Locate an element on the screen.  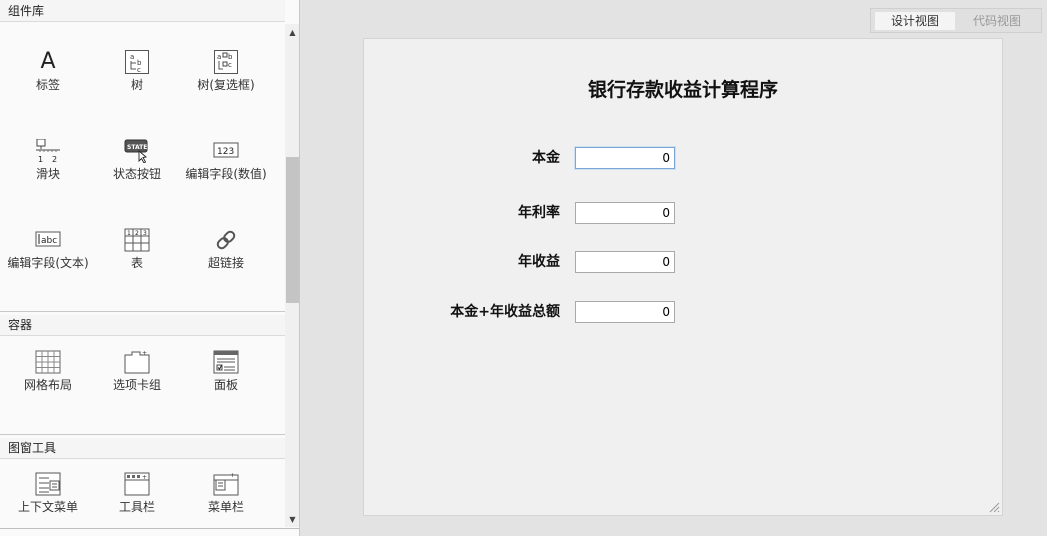
component-state-button-text: 状态按钮 is located at coordinates (136, 174).